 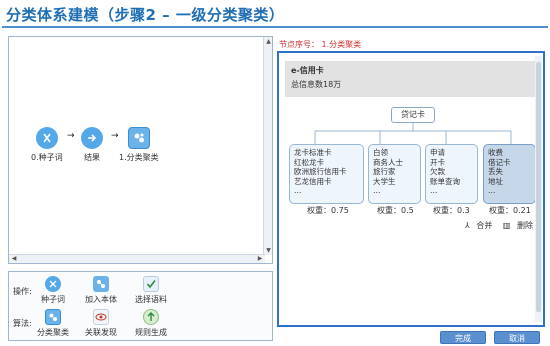 I want to click on flow-node-label: 0.种子词, so click(x=47, y=157).